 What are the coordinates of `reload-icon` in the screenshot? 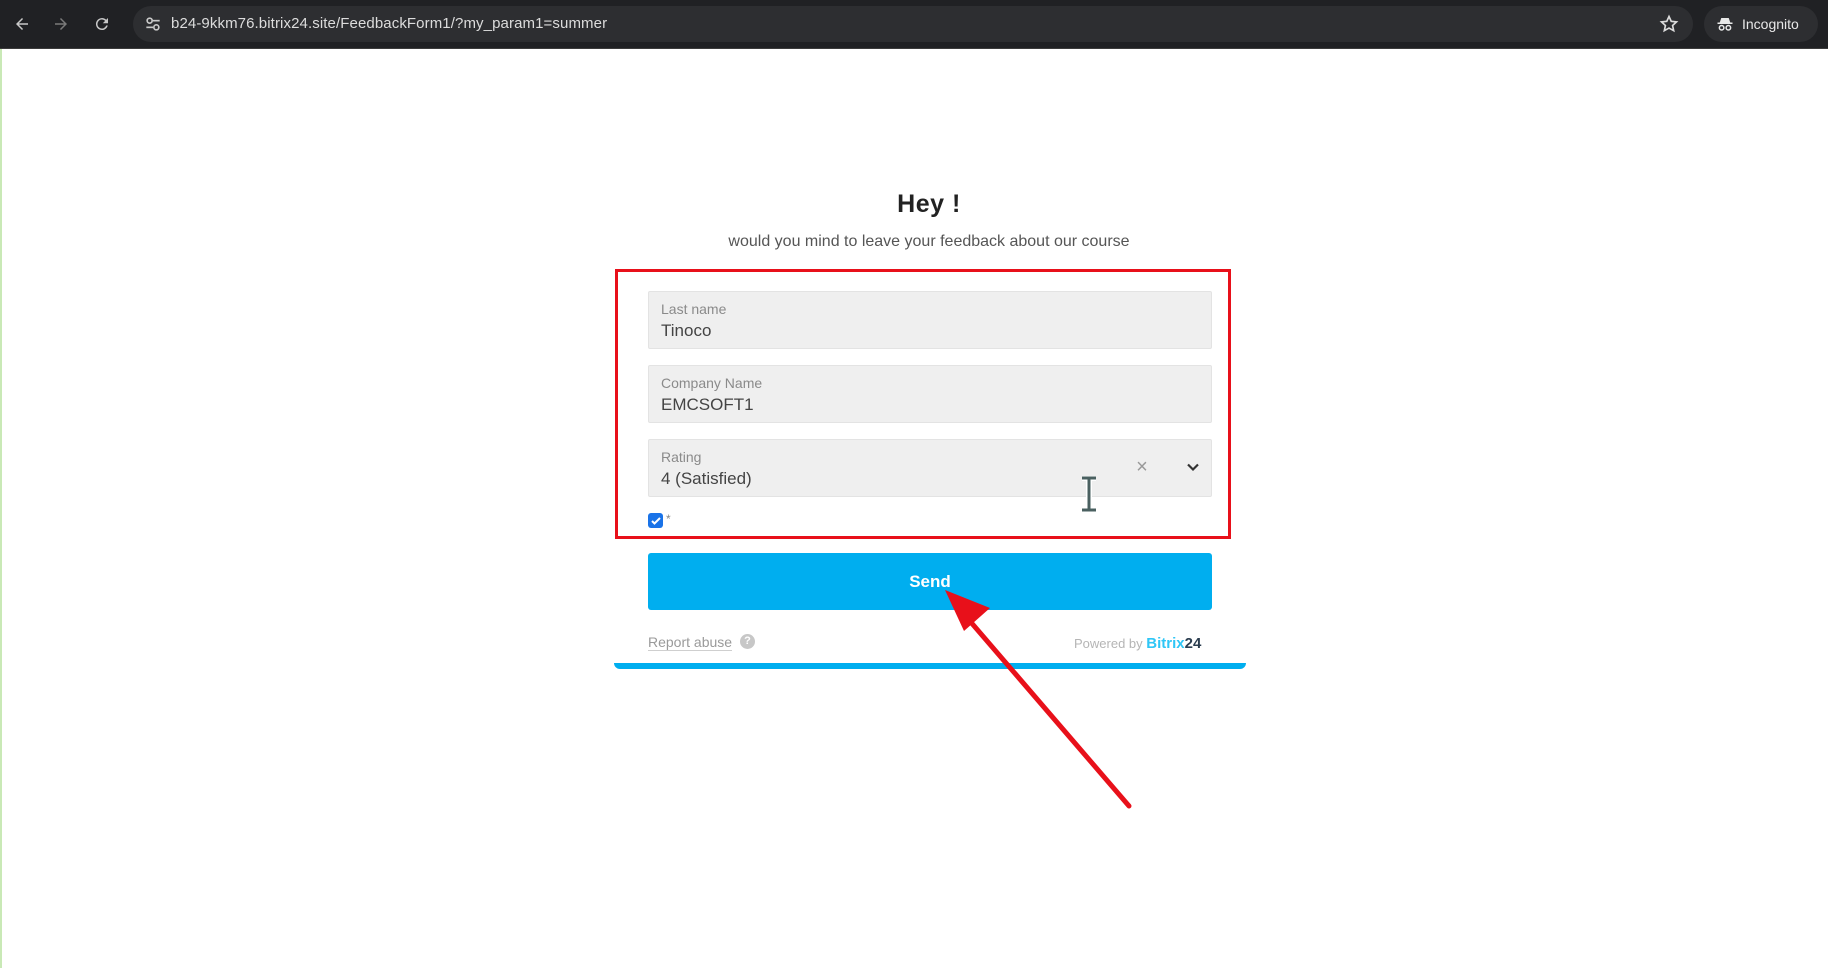 It's located at (102, 24).